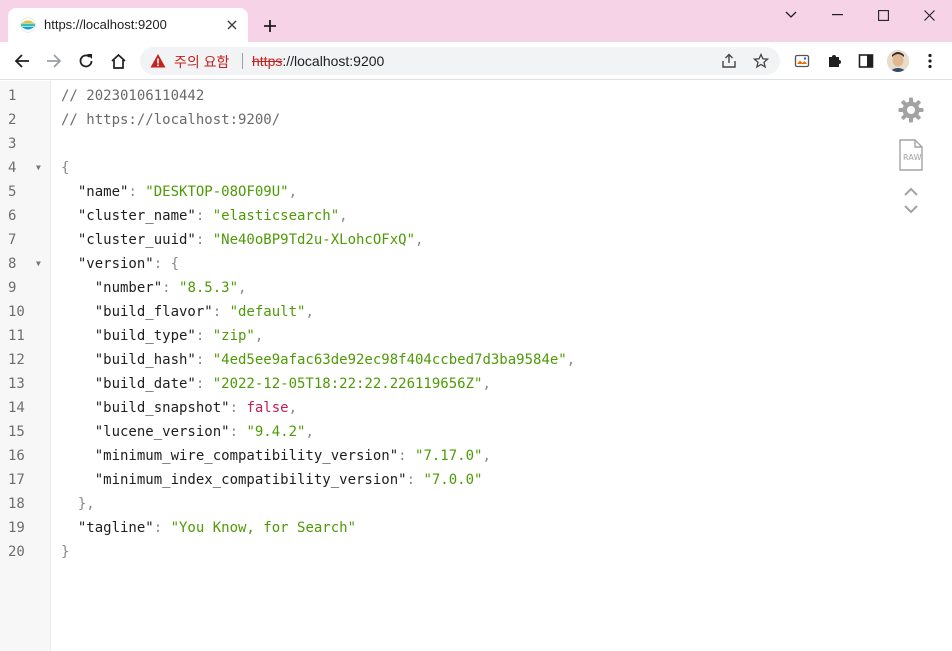  Describe the element at coordinates (242, 61) in the screenshot. I see `omnibox-divider` at that location.